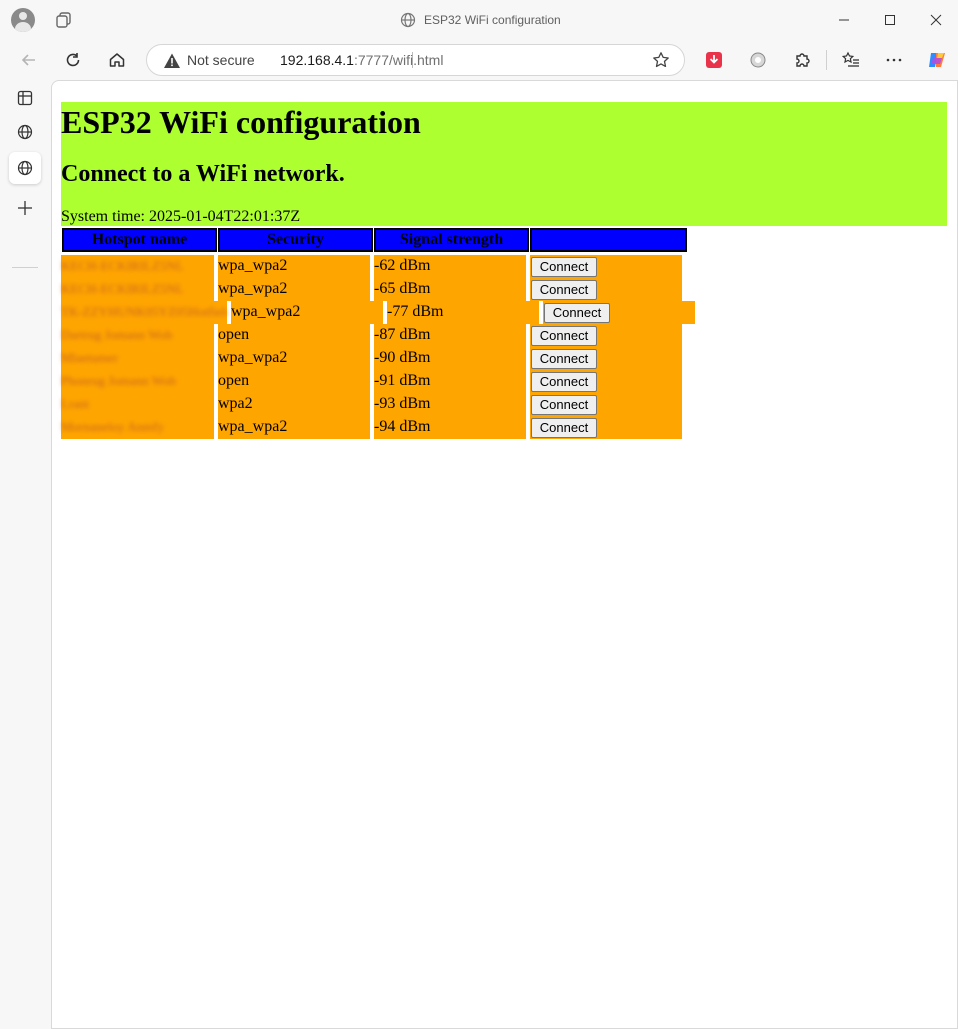 This screenshot has height=1029, width=958. I want to click on url-path: :7777/wifi.html, so click(398, 60).